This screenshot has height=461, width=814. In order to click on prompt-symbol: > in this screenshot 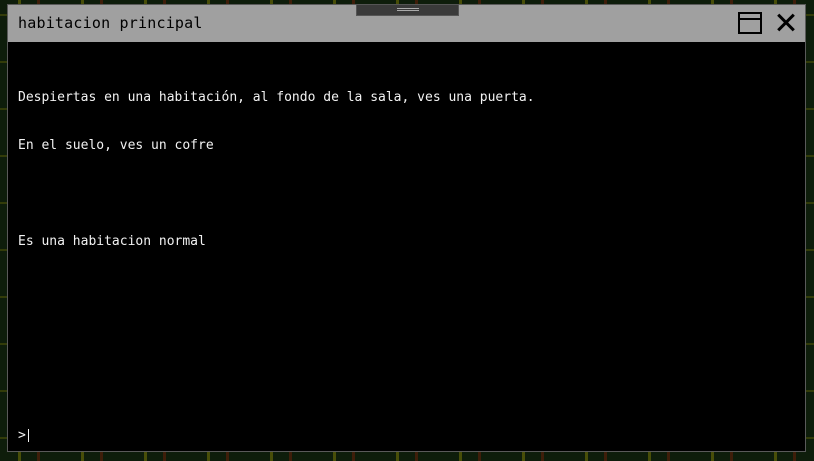, I will do `click(22, 435)`.